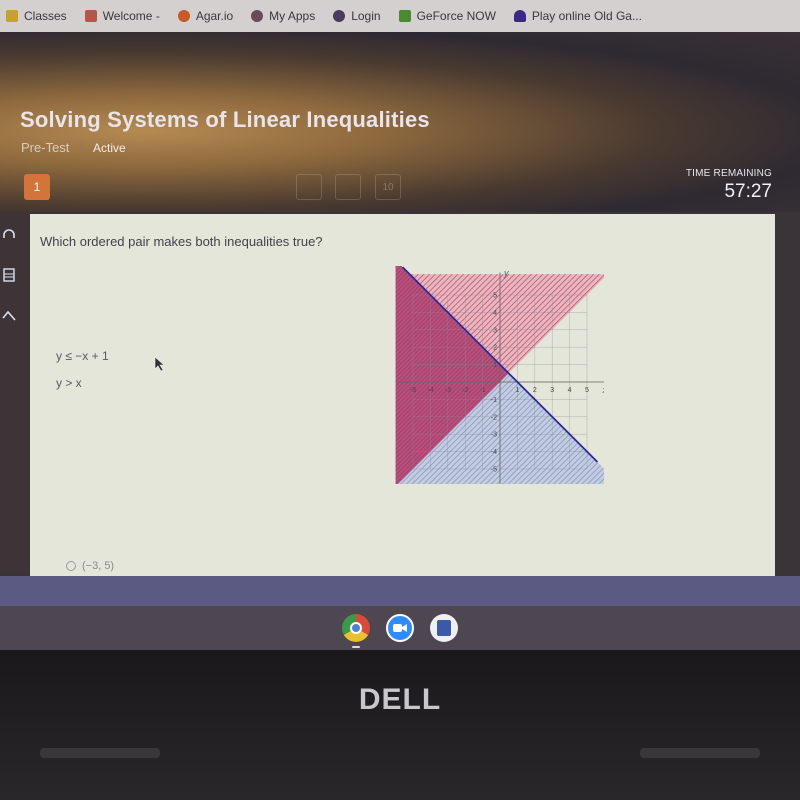 The height and width of the screenshot is (800, 800). Describe the element at coordinates (69, 383) in the screenshot. I see `inequality-2: y > x` at that location.